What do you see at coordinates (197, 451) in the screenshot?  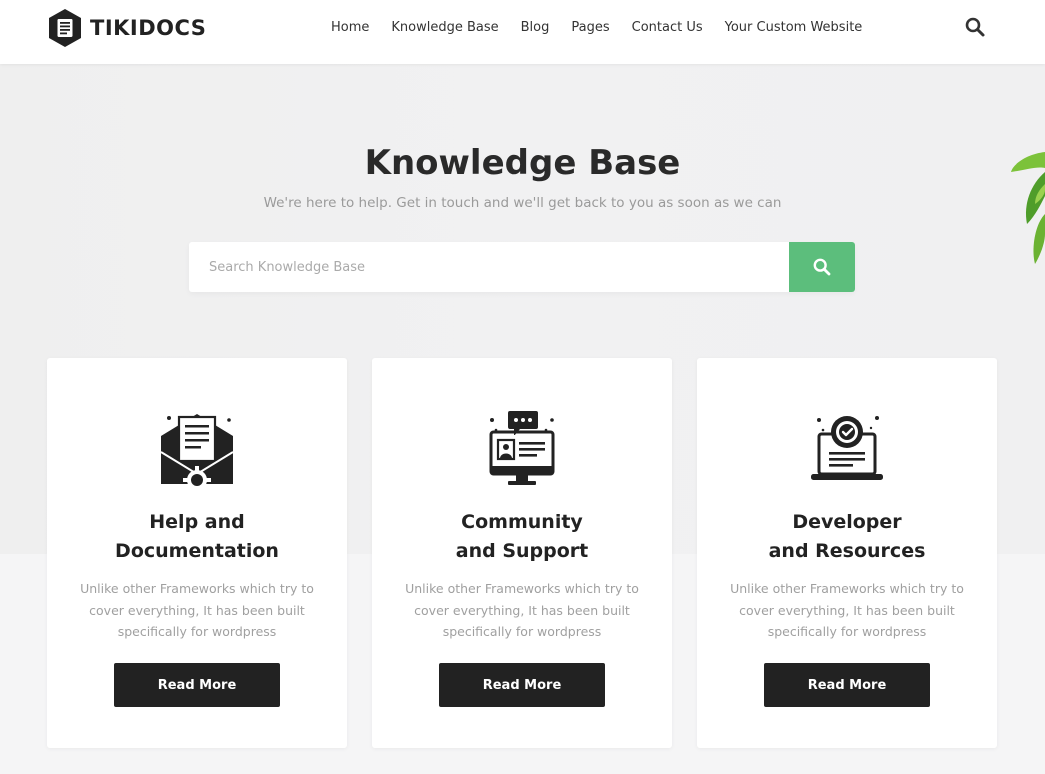 I see `envelope-gear-icon` at bounding box center [197, 451].